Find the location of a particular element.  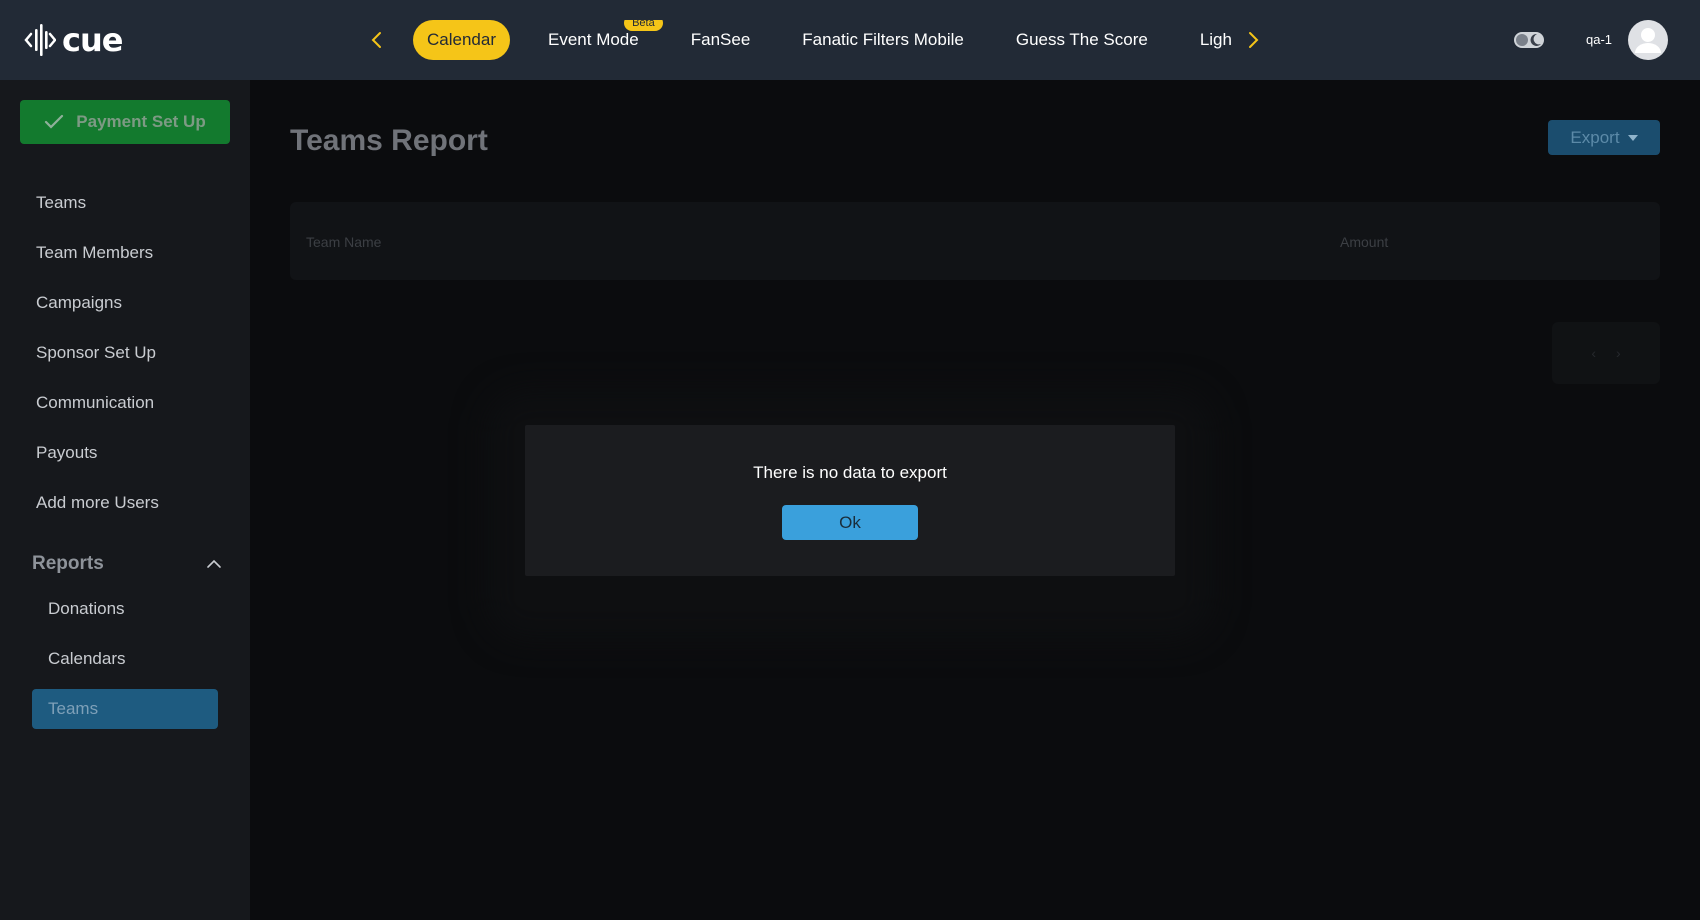

tab-label: Fanatic Filters Mobile is located at coordinates (883, 39).